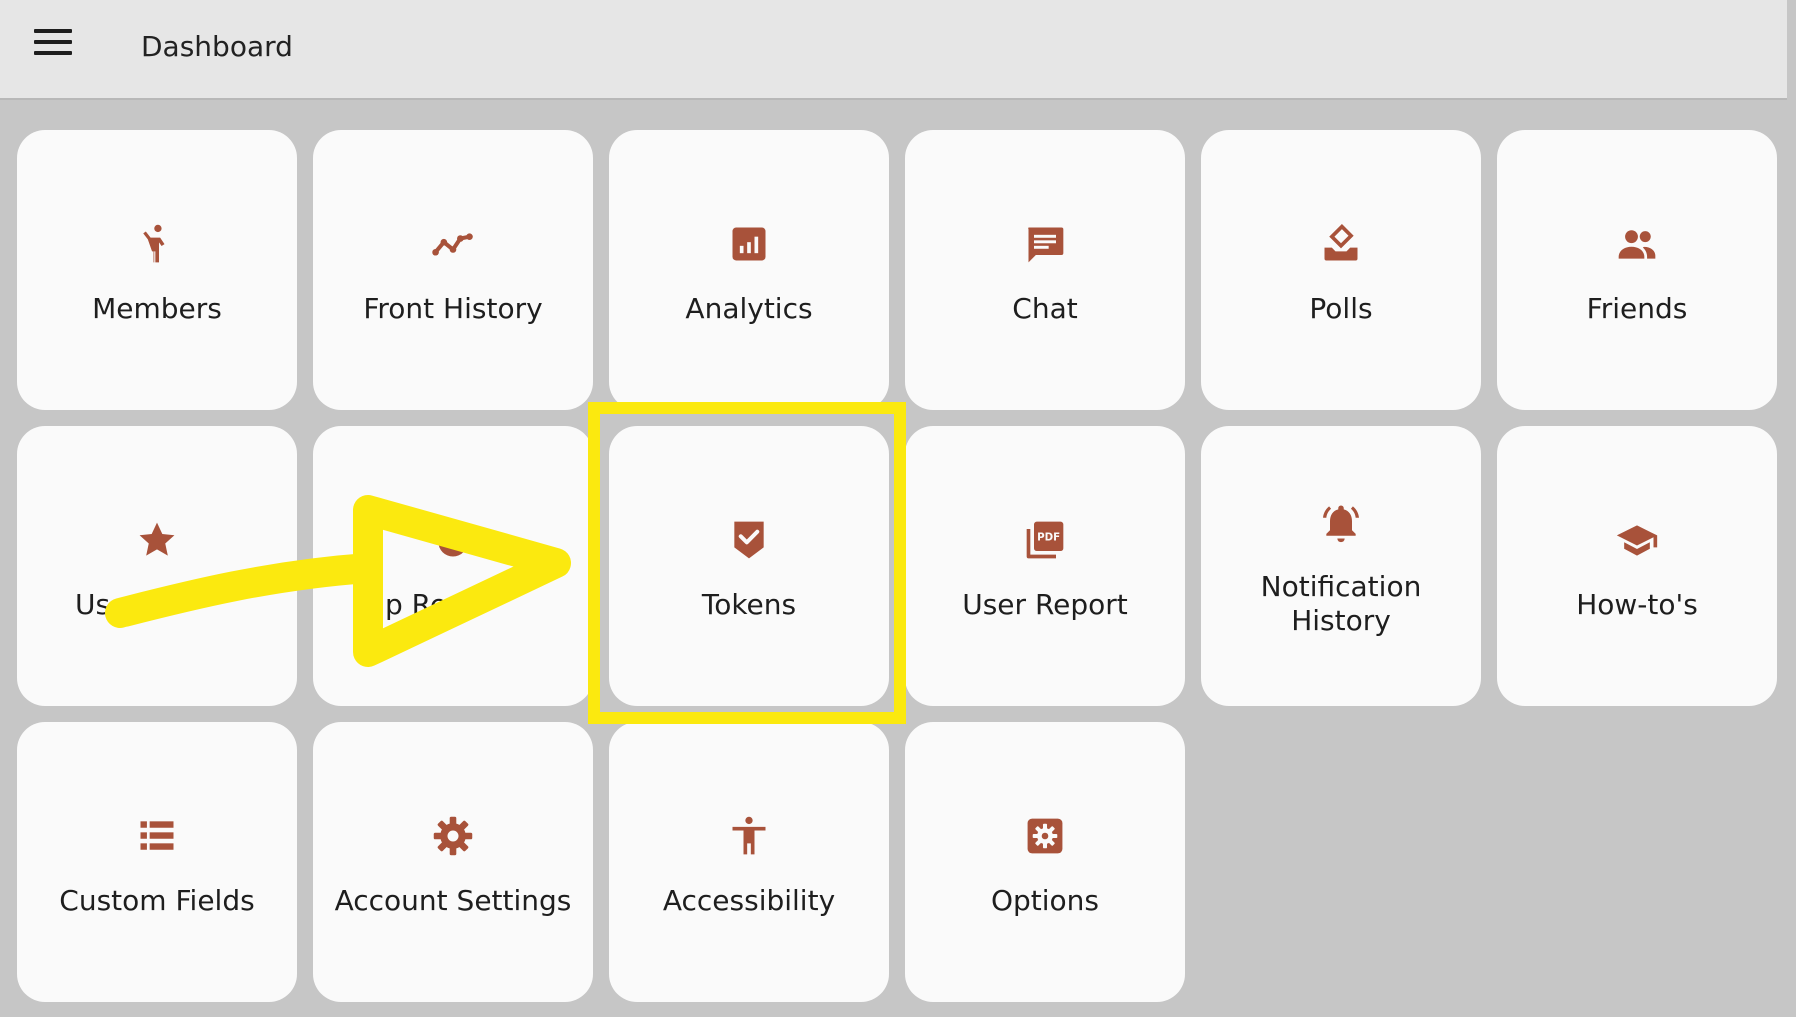 The width and height of the screenshot is (1796, 1017). I want to click on tile-label: Polls, so click(1341, 308).